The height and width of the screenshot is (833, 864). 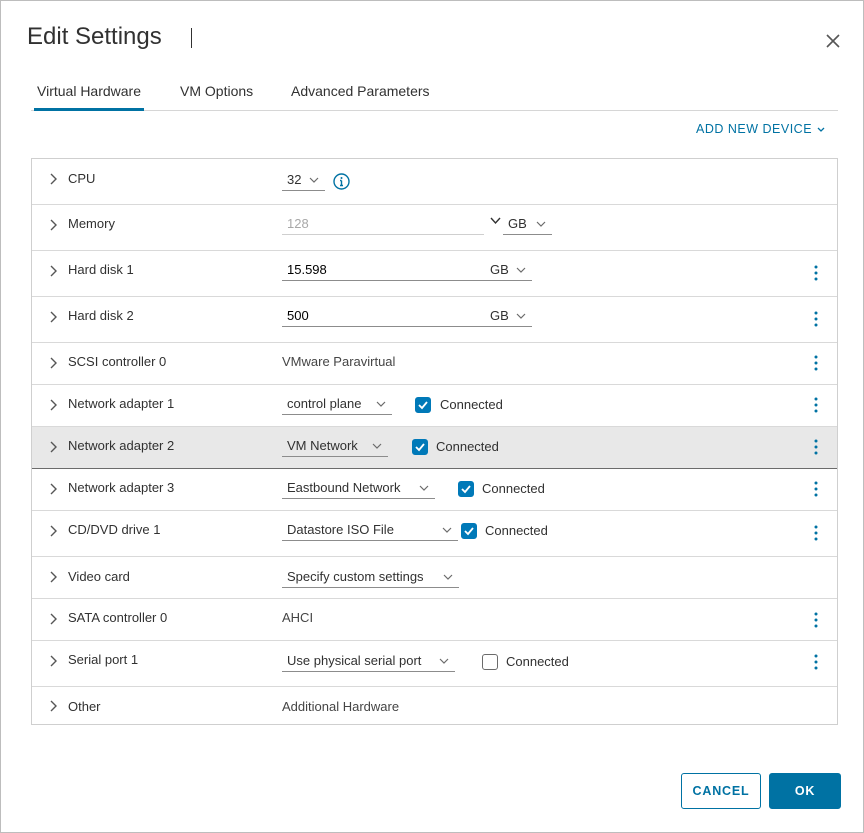 I want to click on info-icon, so click(x=341, y=181).